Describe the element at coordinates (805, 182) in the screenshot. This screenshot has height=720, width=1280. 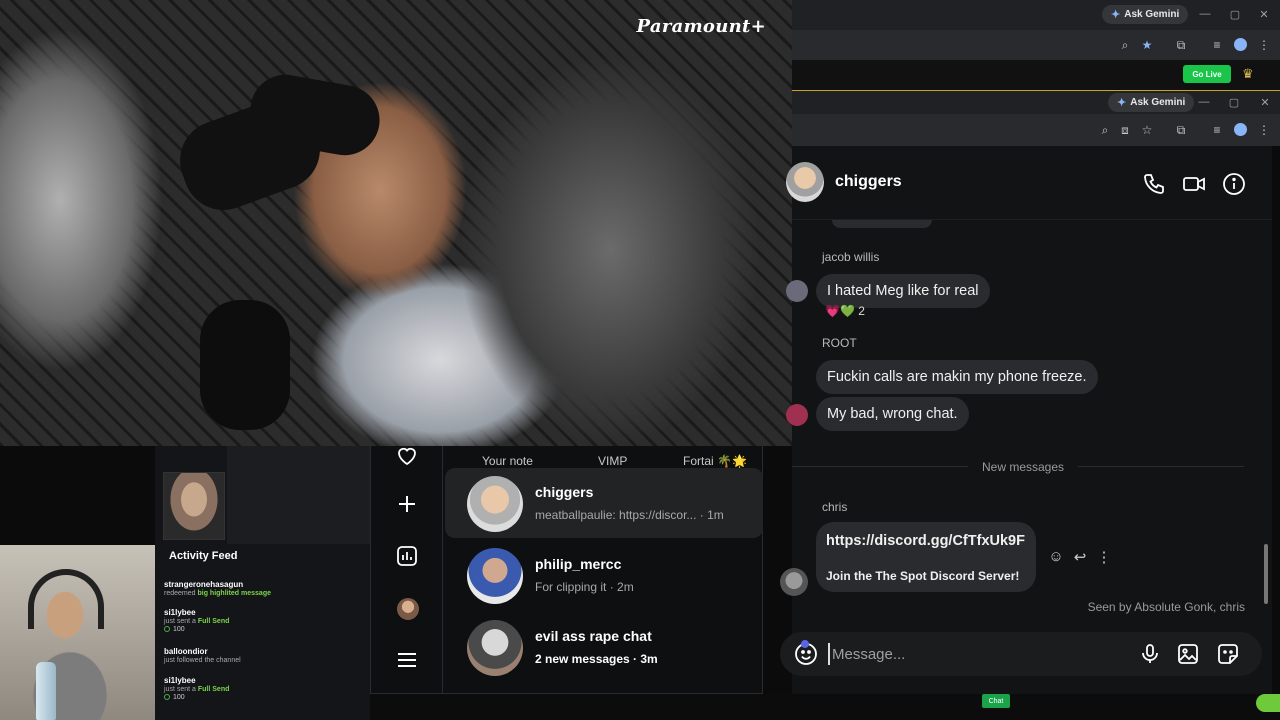
I see `contact-avatar` at that location.